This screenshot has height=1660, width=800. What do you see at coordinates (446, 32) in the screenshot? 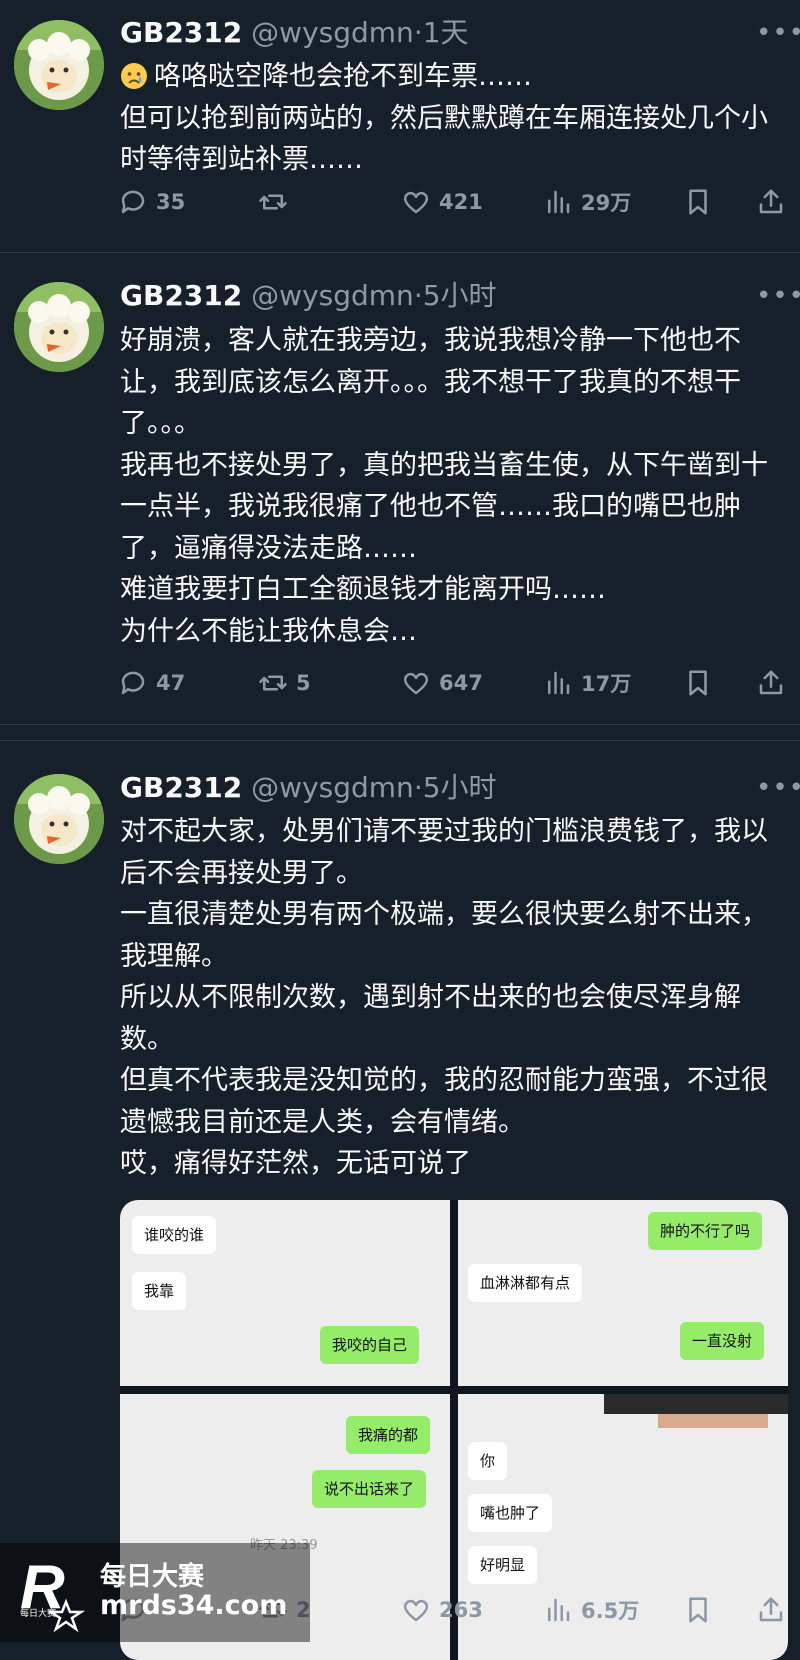
I see `timestamp: 1天` at bounding box center [446, 32].